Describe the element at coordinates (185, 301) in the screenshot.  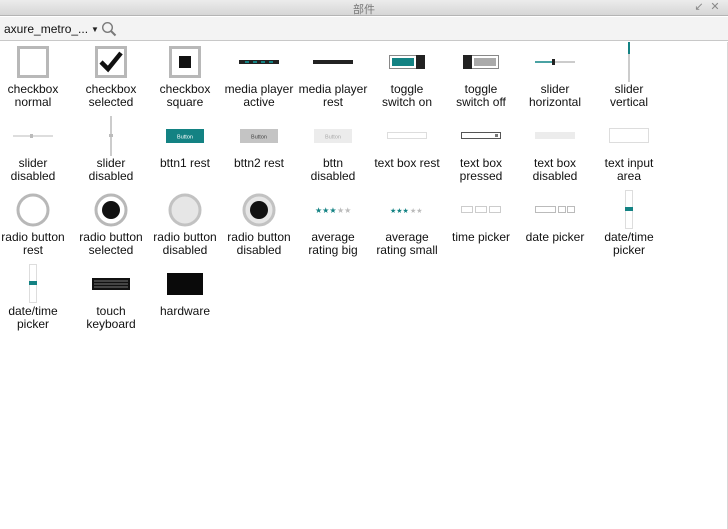
I see `widget-hardware: hardware` at that location.